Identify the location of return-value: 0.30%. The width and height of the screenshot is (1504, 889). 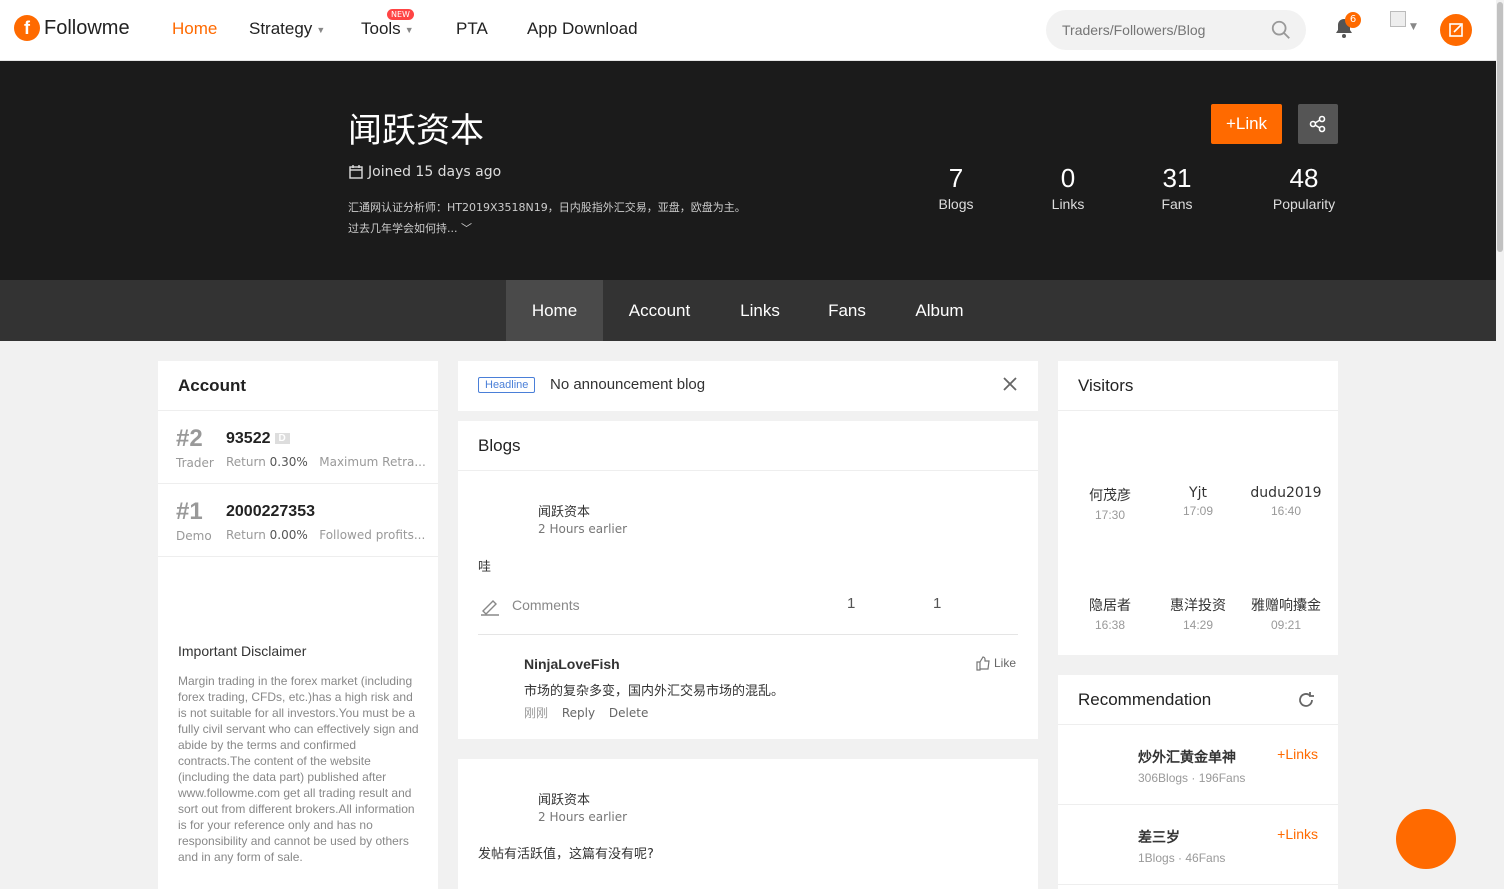
(288, 462).